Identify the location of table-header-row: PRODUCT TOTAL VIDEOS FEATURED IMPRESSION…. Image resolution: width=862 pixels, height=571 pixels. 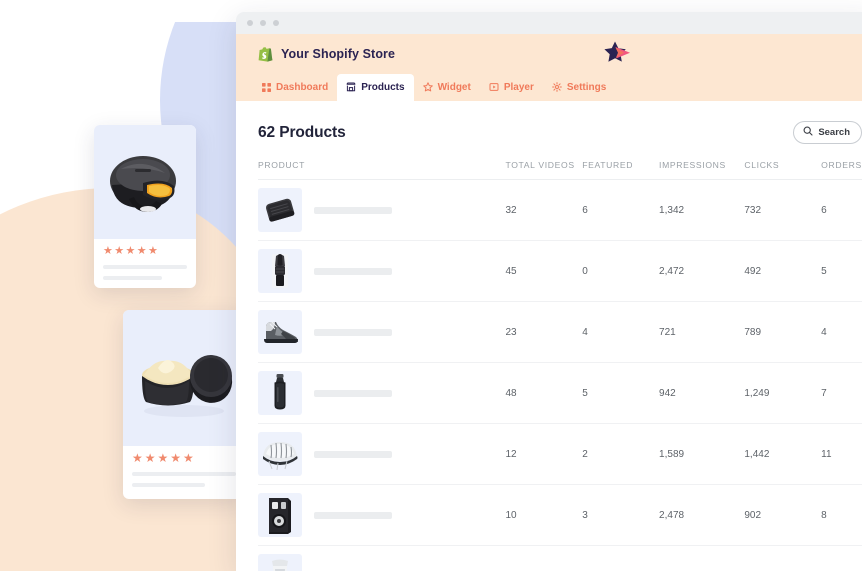
(560, 170).